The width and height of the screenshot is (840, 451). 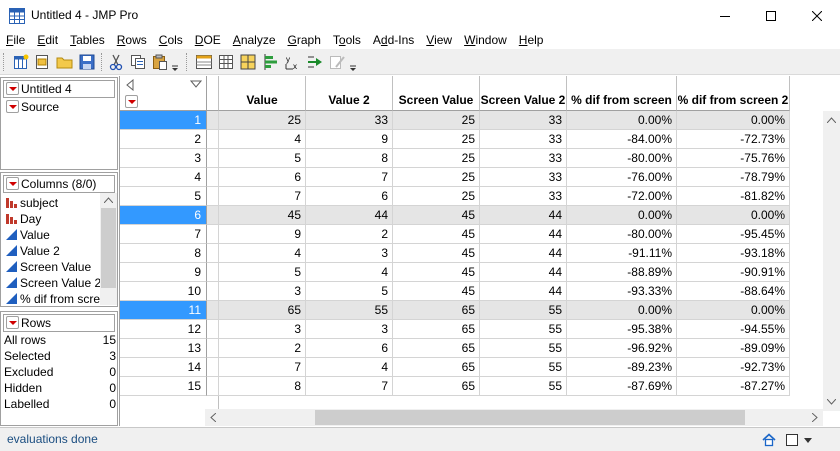 I want to click on table-cell: -94.55%, so click(x=733, y=329).